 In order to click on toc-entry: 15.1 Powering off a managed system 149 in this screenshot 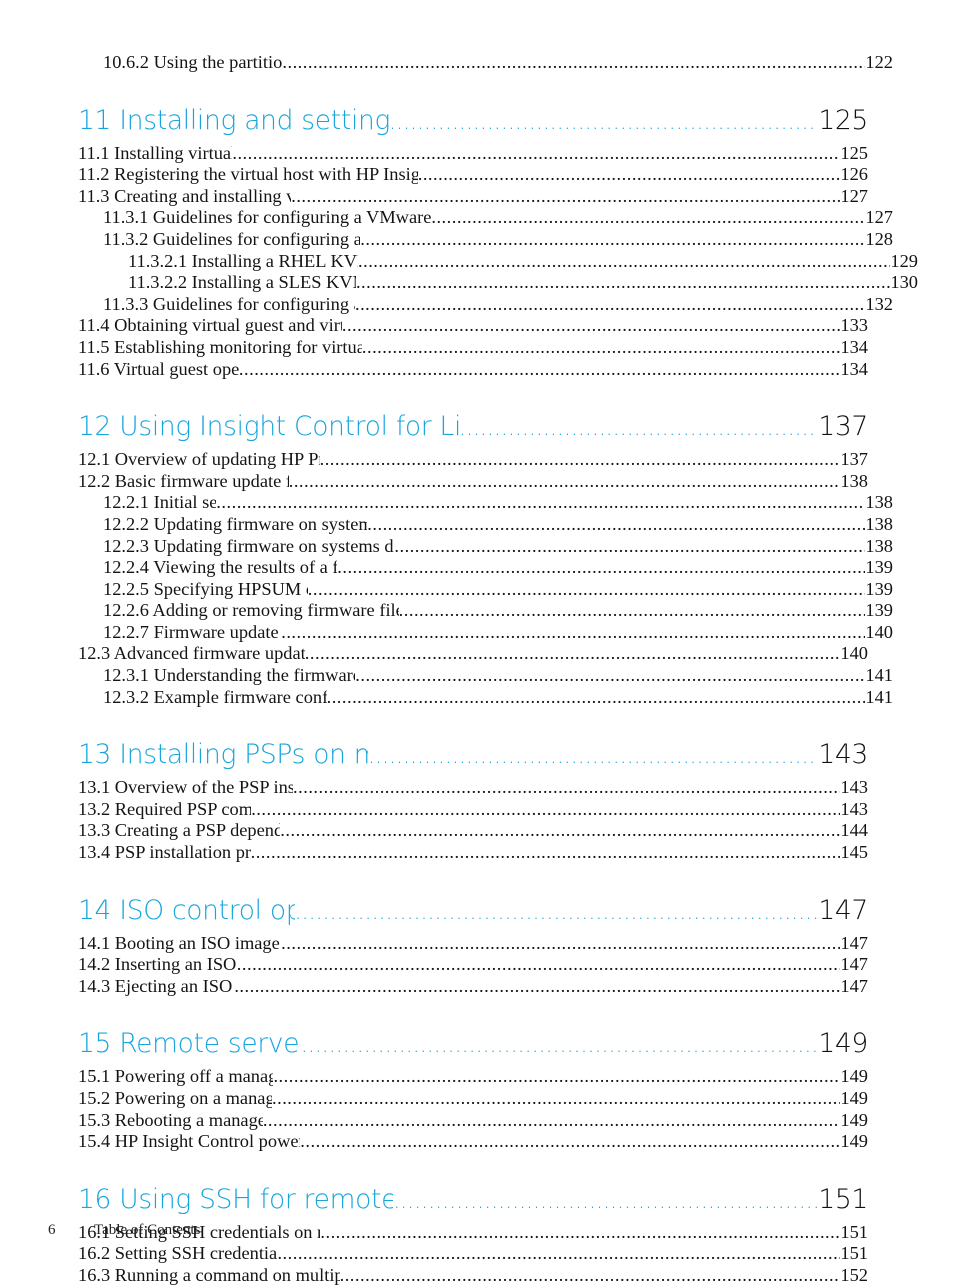, I will do `click(473, 1077)`.